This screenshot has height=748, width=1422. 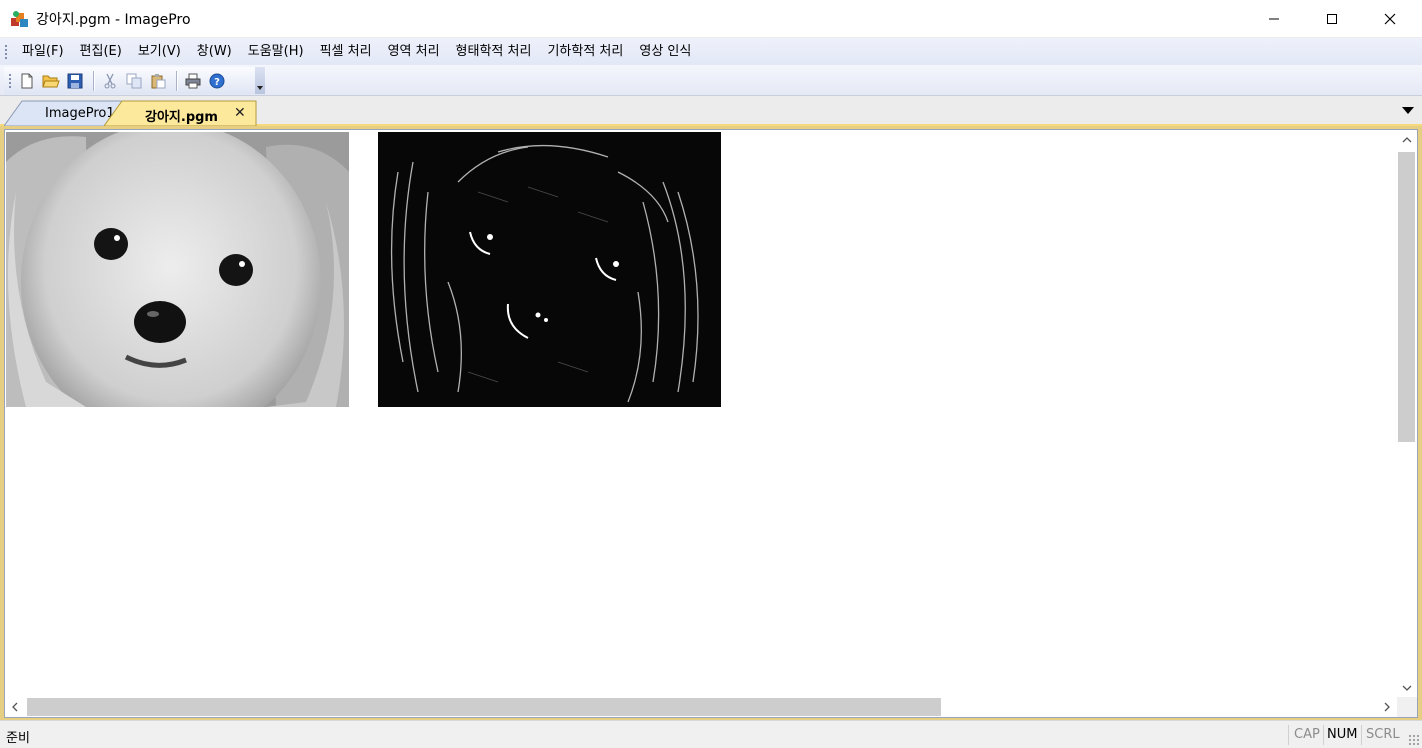 What do you see at coordinates (6, 51) in the screenshot?
I see `menubar-grip` at bounding box center [6, 51].